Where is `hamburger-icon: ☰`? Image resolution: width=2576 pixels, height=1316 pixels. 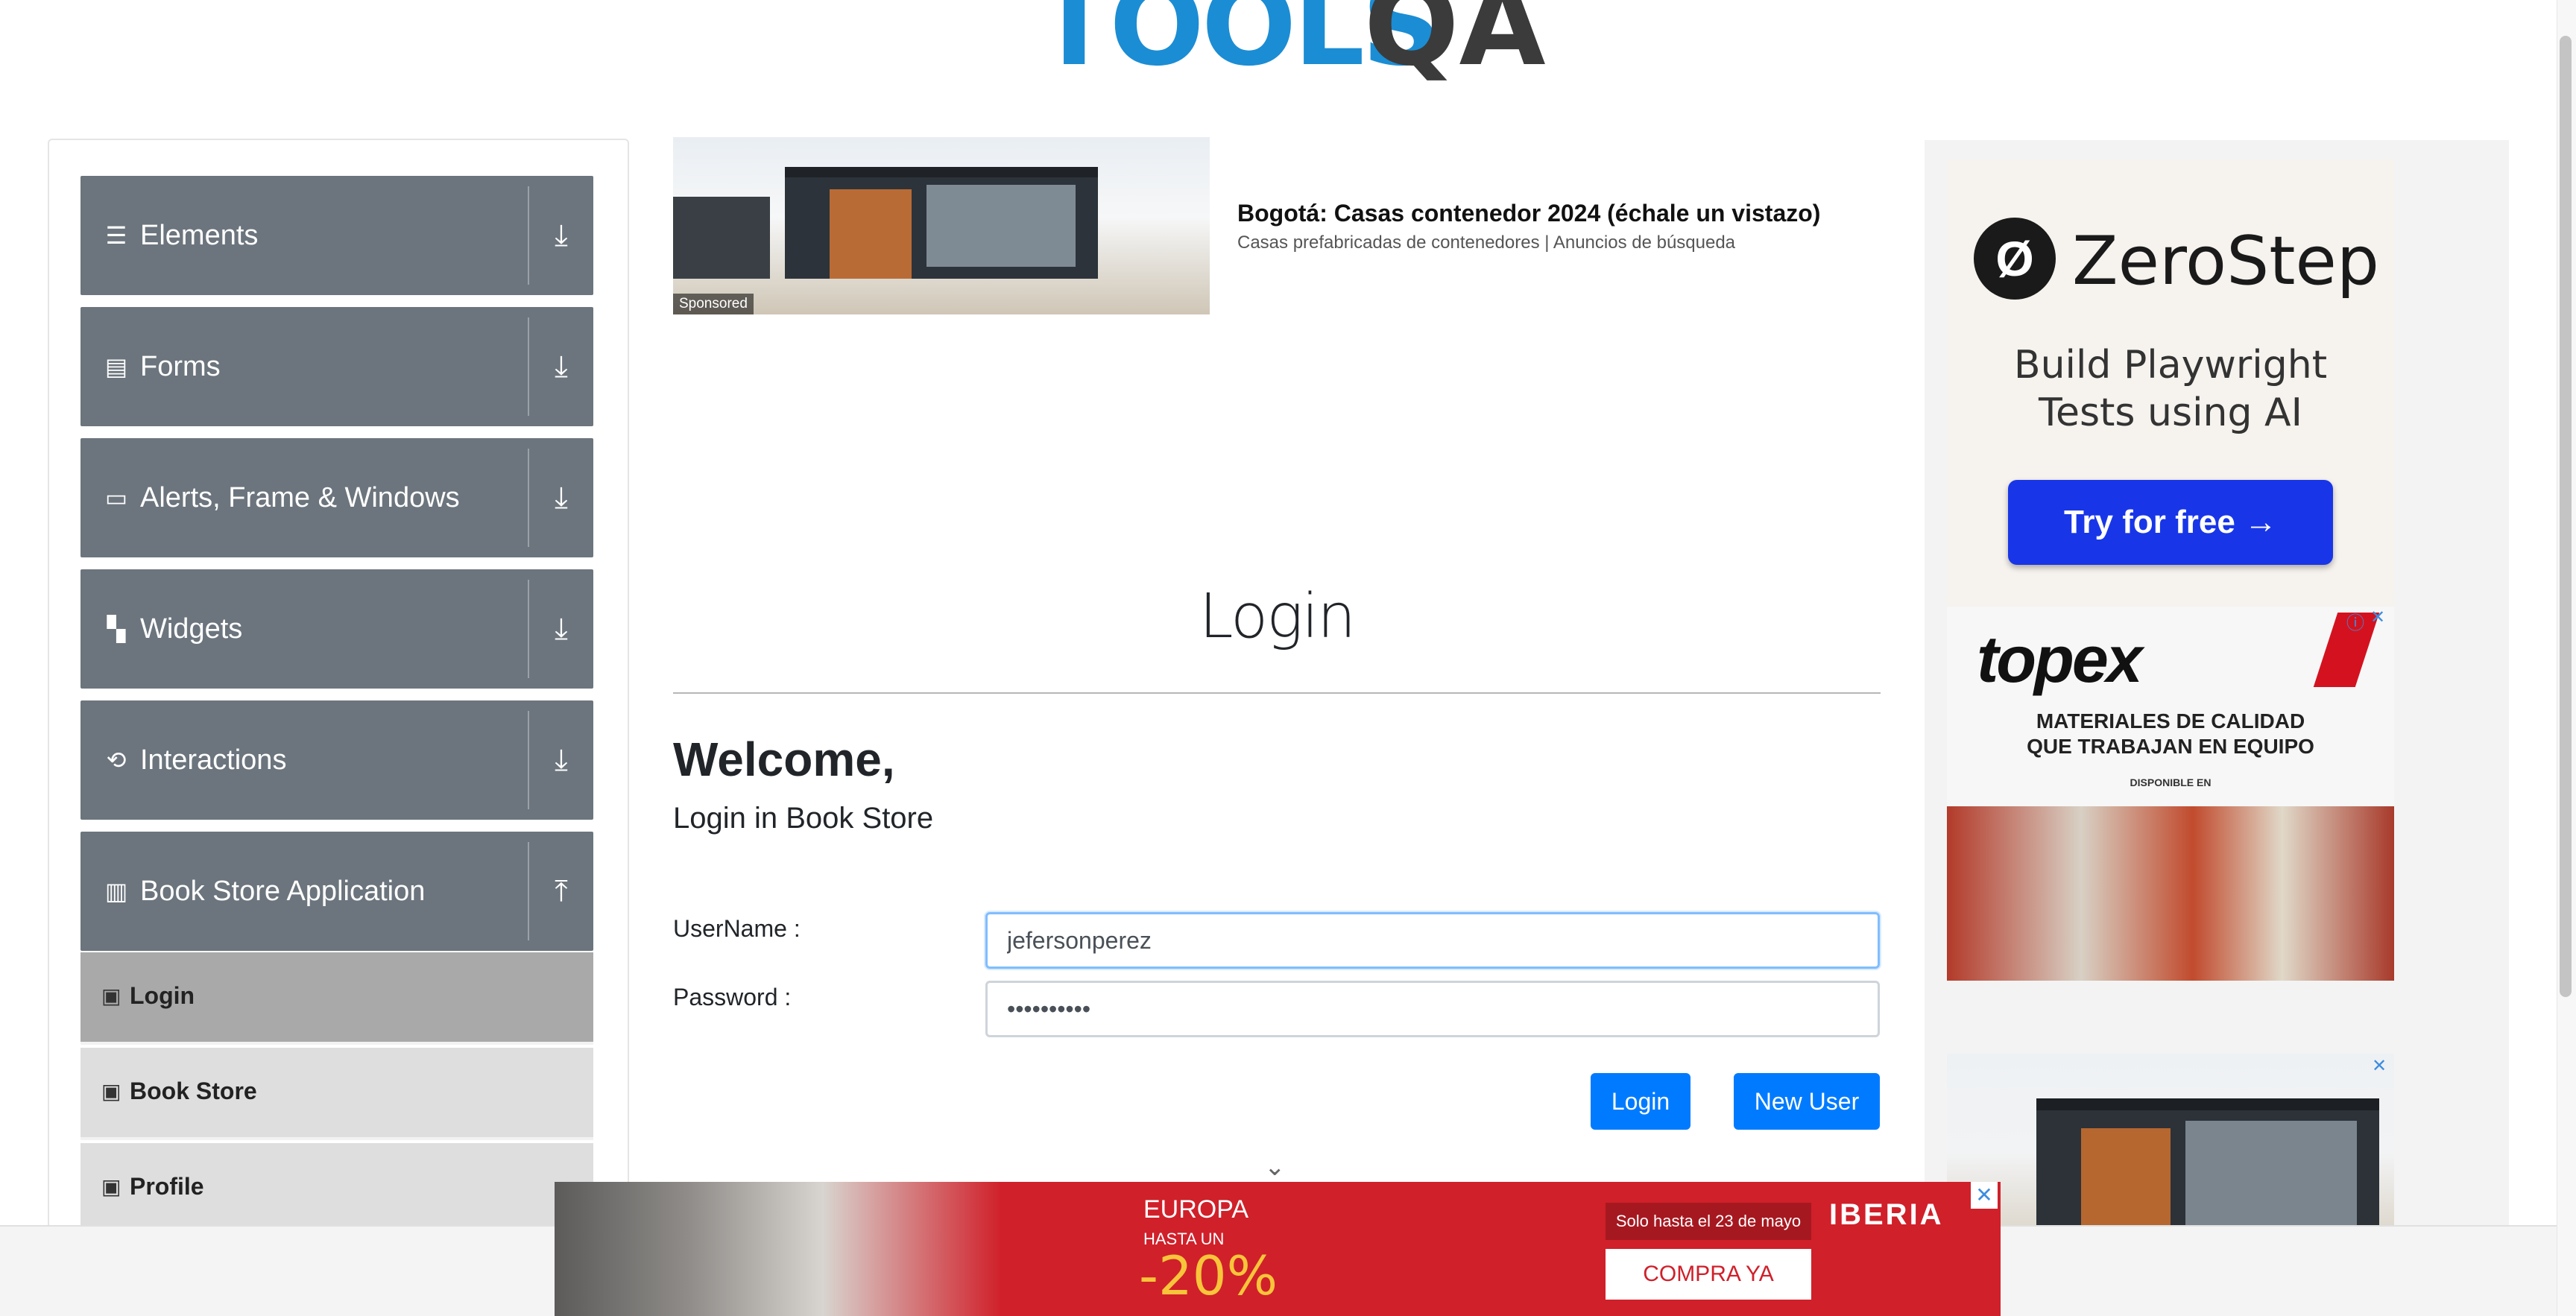
hamburger-icon: ☰ is located at coordinates (116, 236).